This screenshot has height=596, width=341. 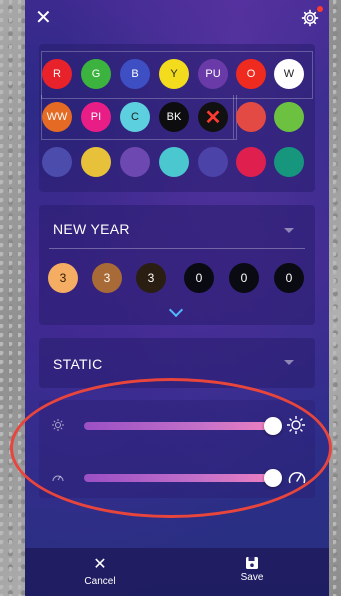 What do you see at coordinates (96, 74) in the screenshot?
I see `color-swatch-g: G` at bounding box center [96, 74].